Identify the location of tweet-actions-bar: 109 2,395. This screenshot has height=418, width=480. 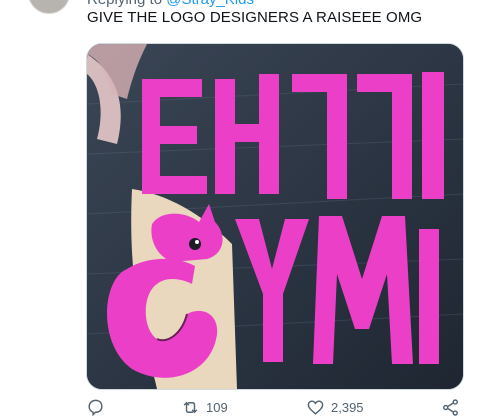
(276, 408).